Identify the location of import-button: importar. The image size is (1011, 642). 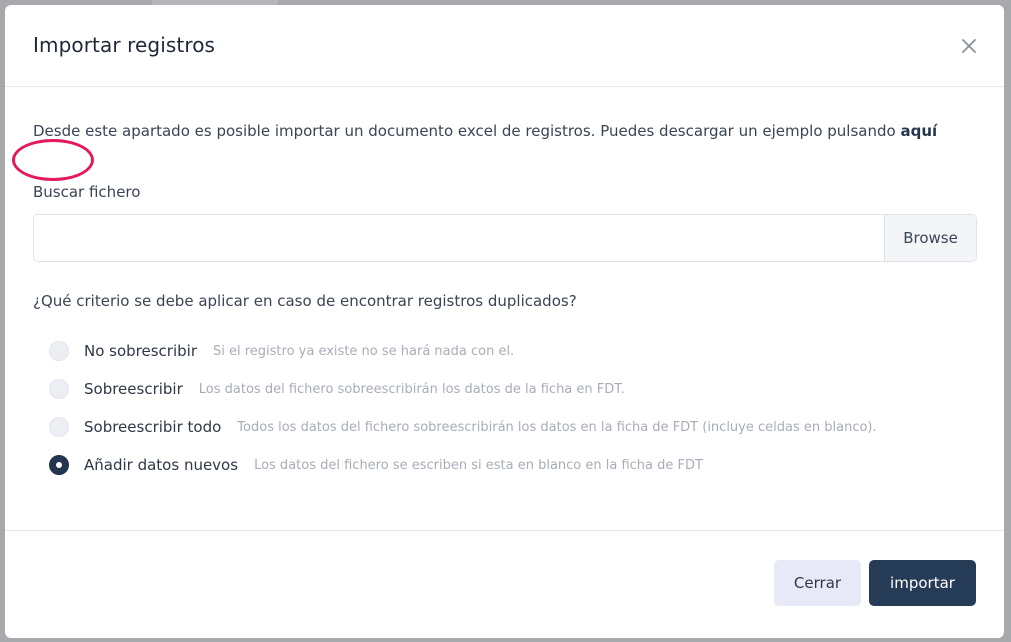
(922, 583).